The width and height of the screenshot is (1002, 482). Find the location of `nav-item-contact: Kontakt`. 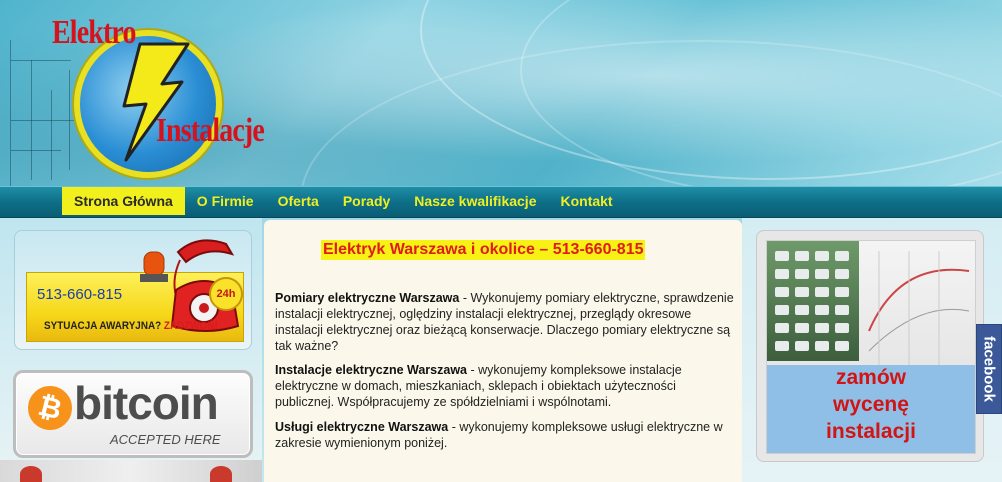

nav-item-contact: Kontakt is located at coordinates (586, 201).